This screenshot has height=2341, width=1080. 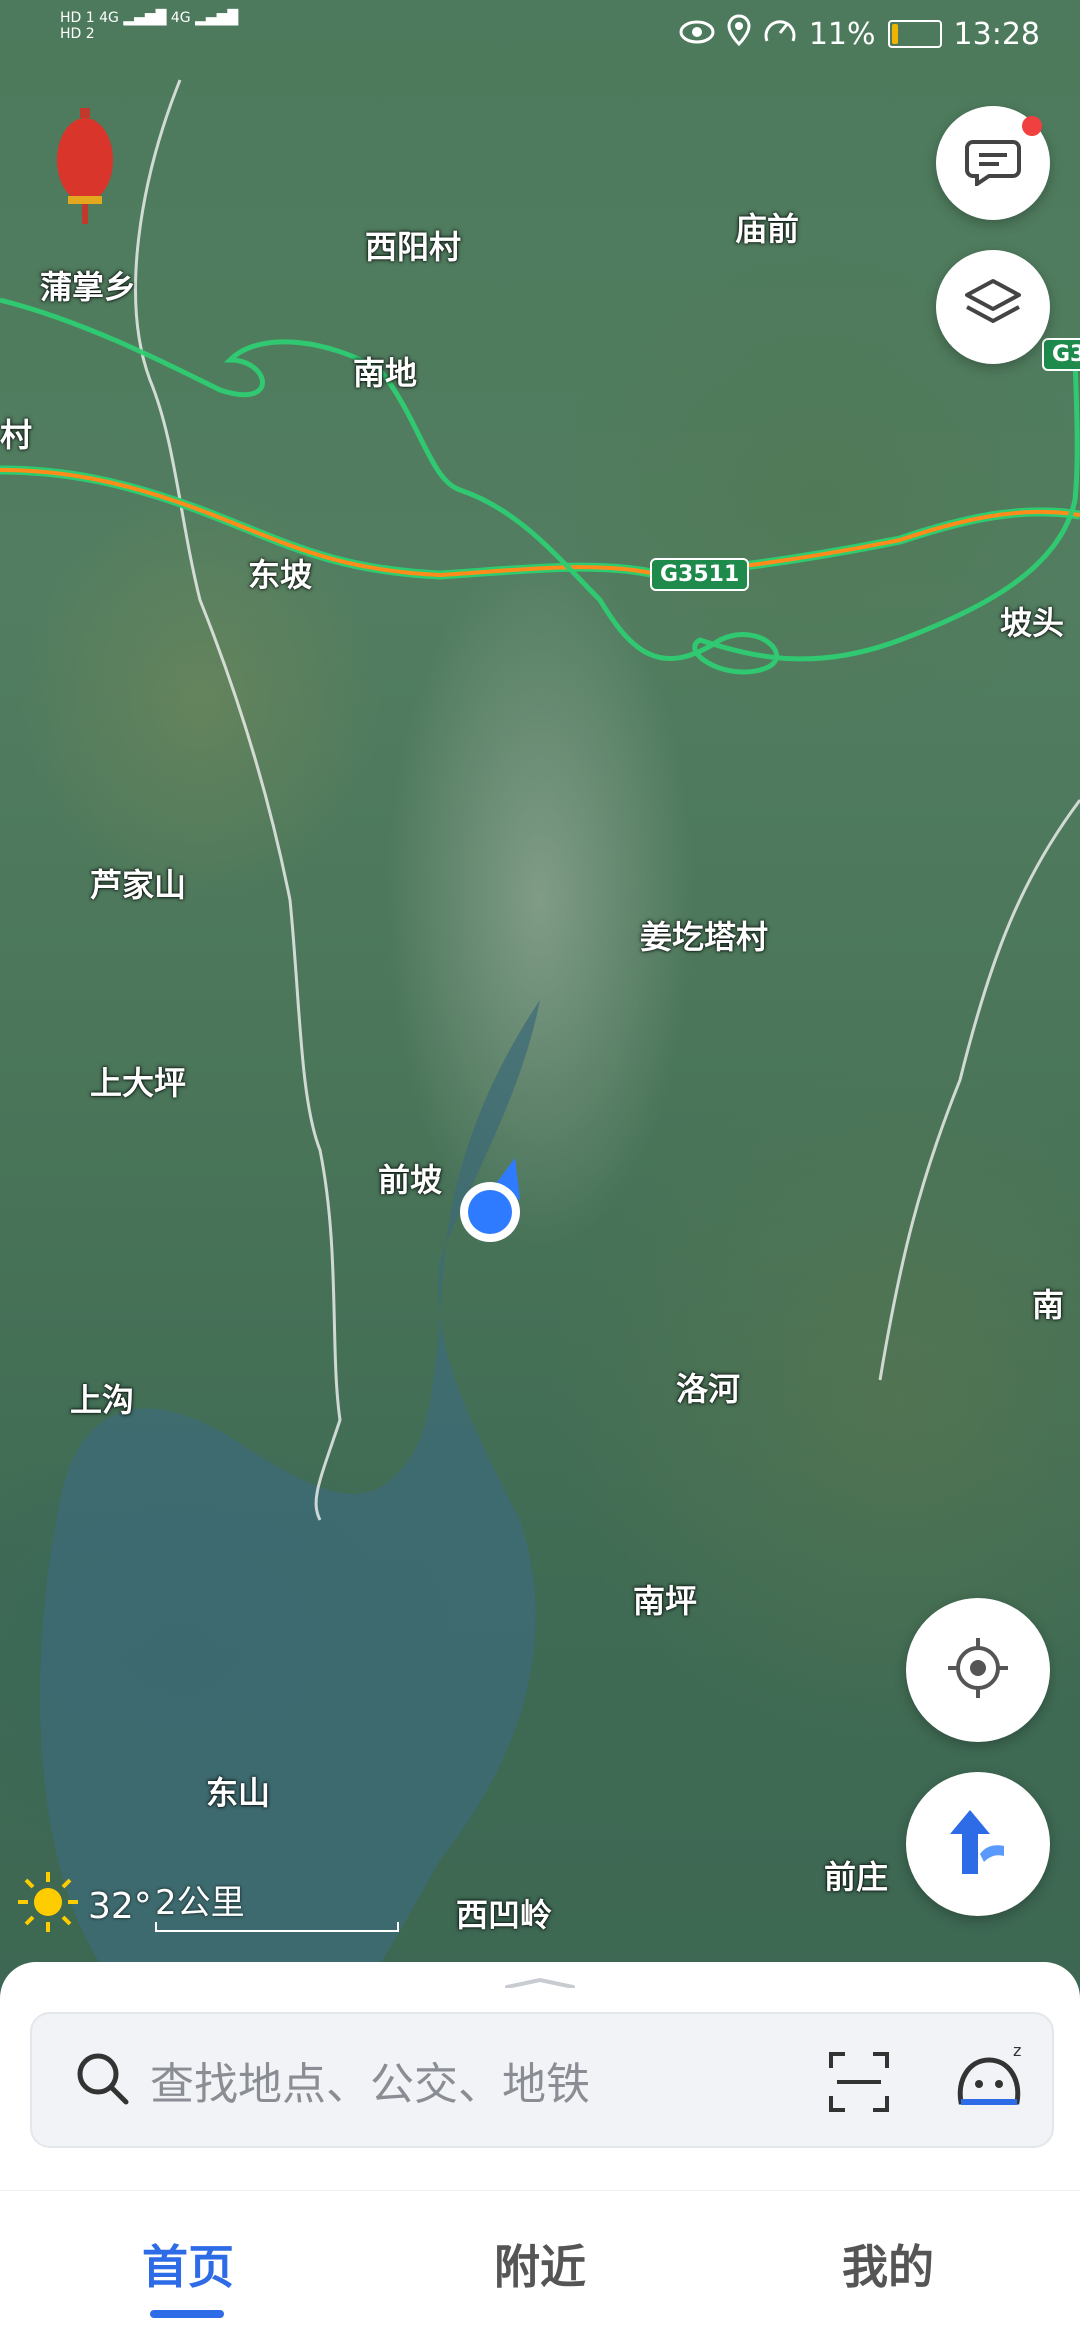 I want to click on map-label-dongshan: 东山, so click(x=238, y=1791).